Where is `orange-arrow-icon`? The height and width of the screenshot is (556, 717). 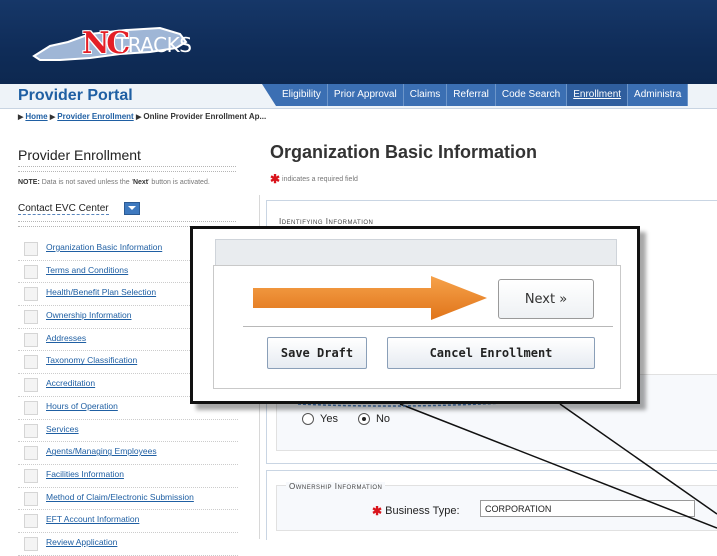 orange-arrow-icon is located at coordinates (370, 298).